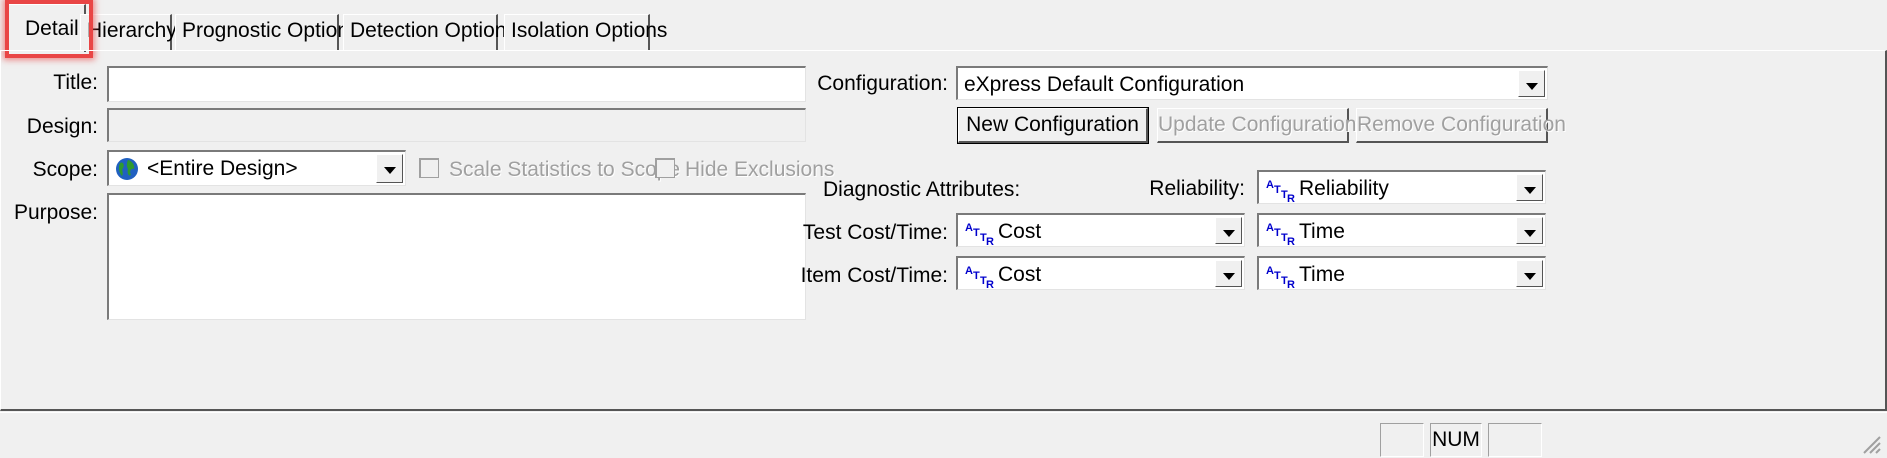  Describe the element at coordinates (589, 30) in the screenshot. I see `tab-label: Isolation Options` at that location.